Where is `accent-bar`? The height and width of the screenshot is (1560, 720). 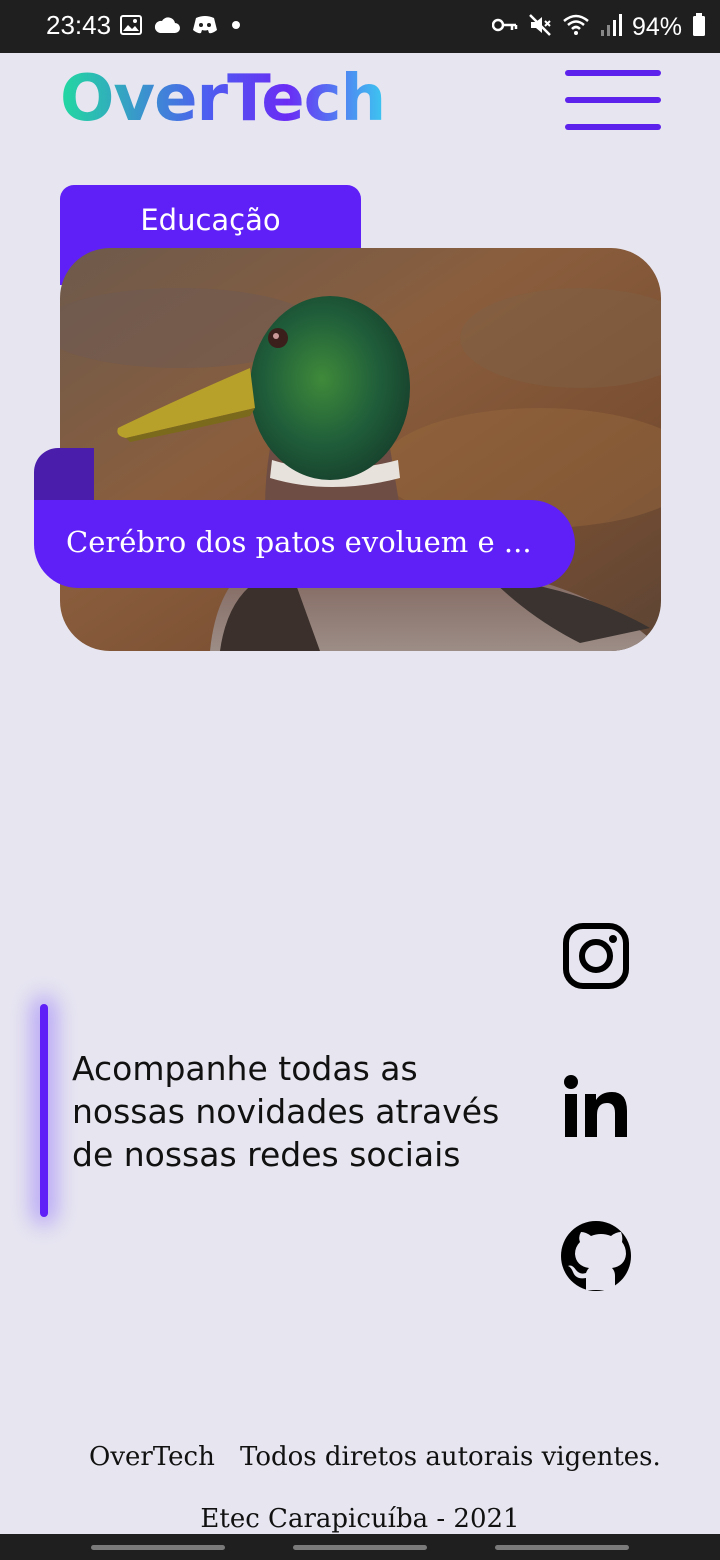
accent-bar is located at coordinates (44, 1110).